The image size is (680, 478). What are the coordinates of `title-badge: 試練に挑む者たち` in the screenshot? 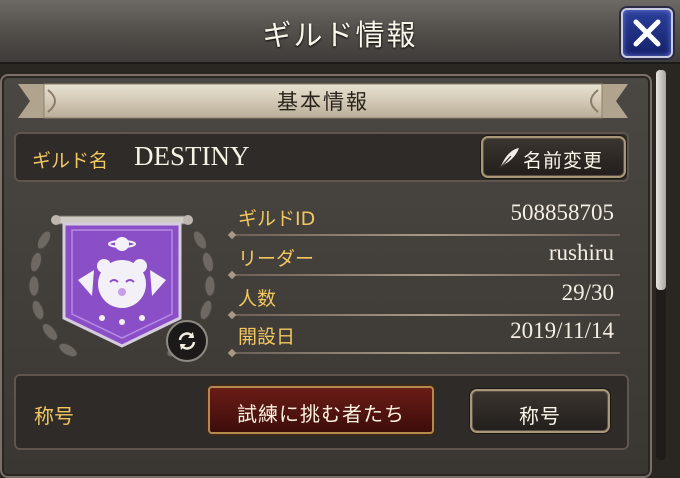 It's located at (321, 410).